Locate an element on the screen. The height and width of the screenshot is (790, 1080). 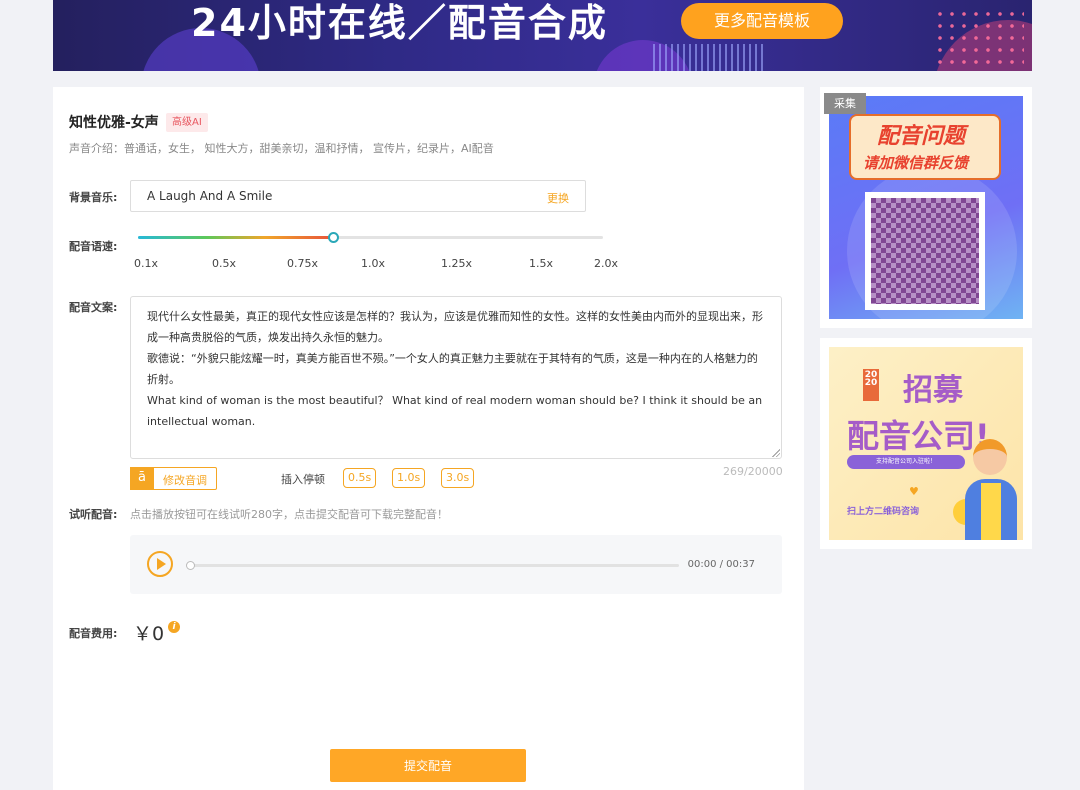
top-banner: 24小时在线／配音合成 更多配音模板 is located at coordinates (542, 35).